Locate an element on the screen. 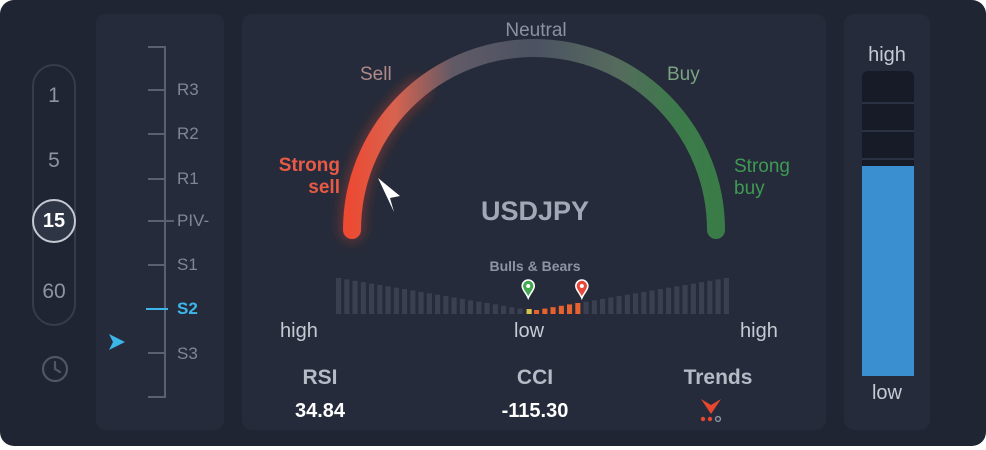  pivot-level-s2: S2 is located at coordinates (187, 308).